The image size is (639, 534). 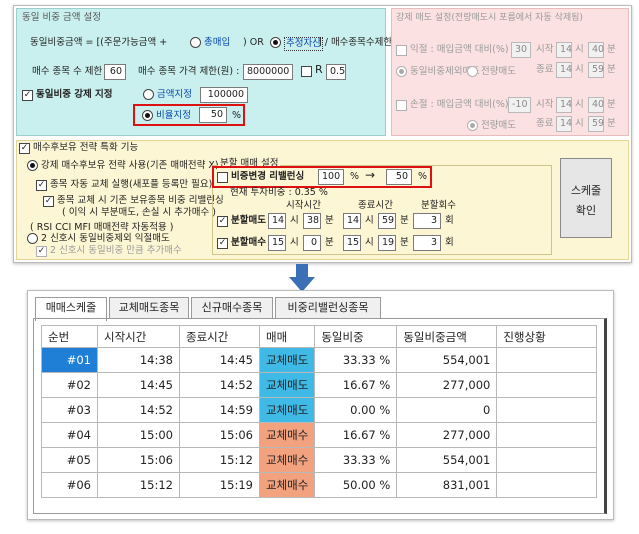 I want to click on cell-amount: 831,001, so click(x=447, y=485).